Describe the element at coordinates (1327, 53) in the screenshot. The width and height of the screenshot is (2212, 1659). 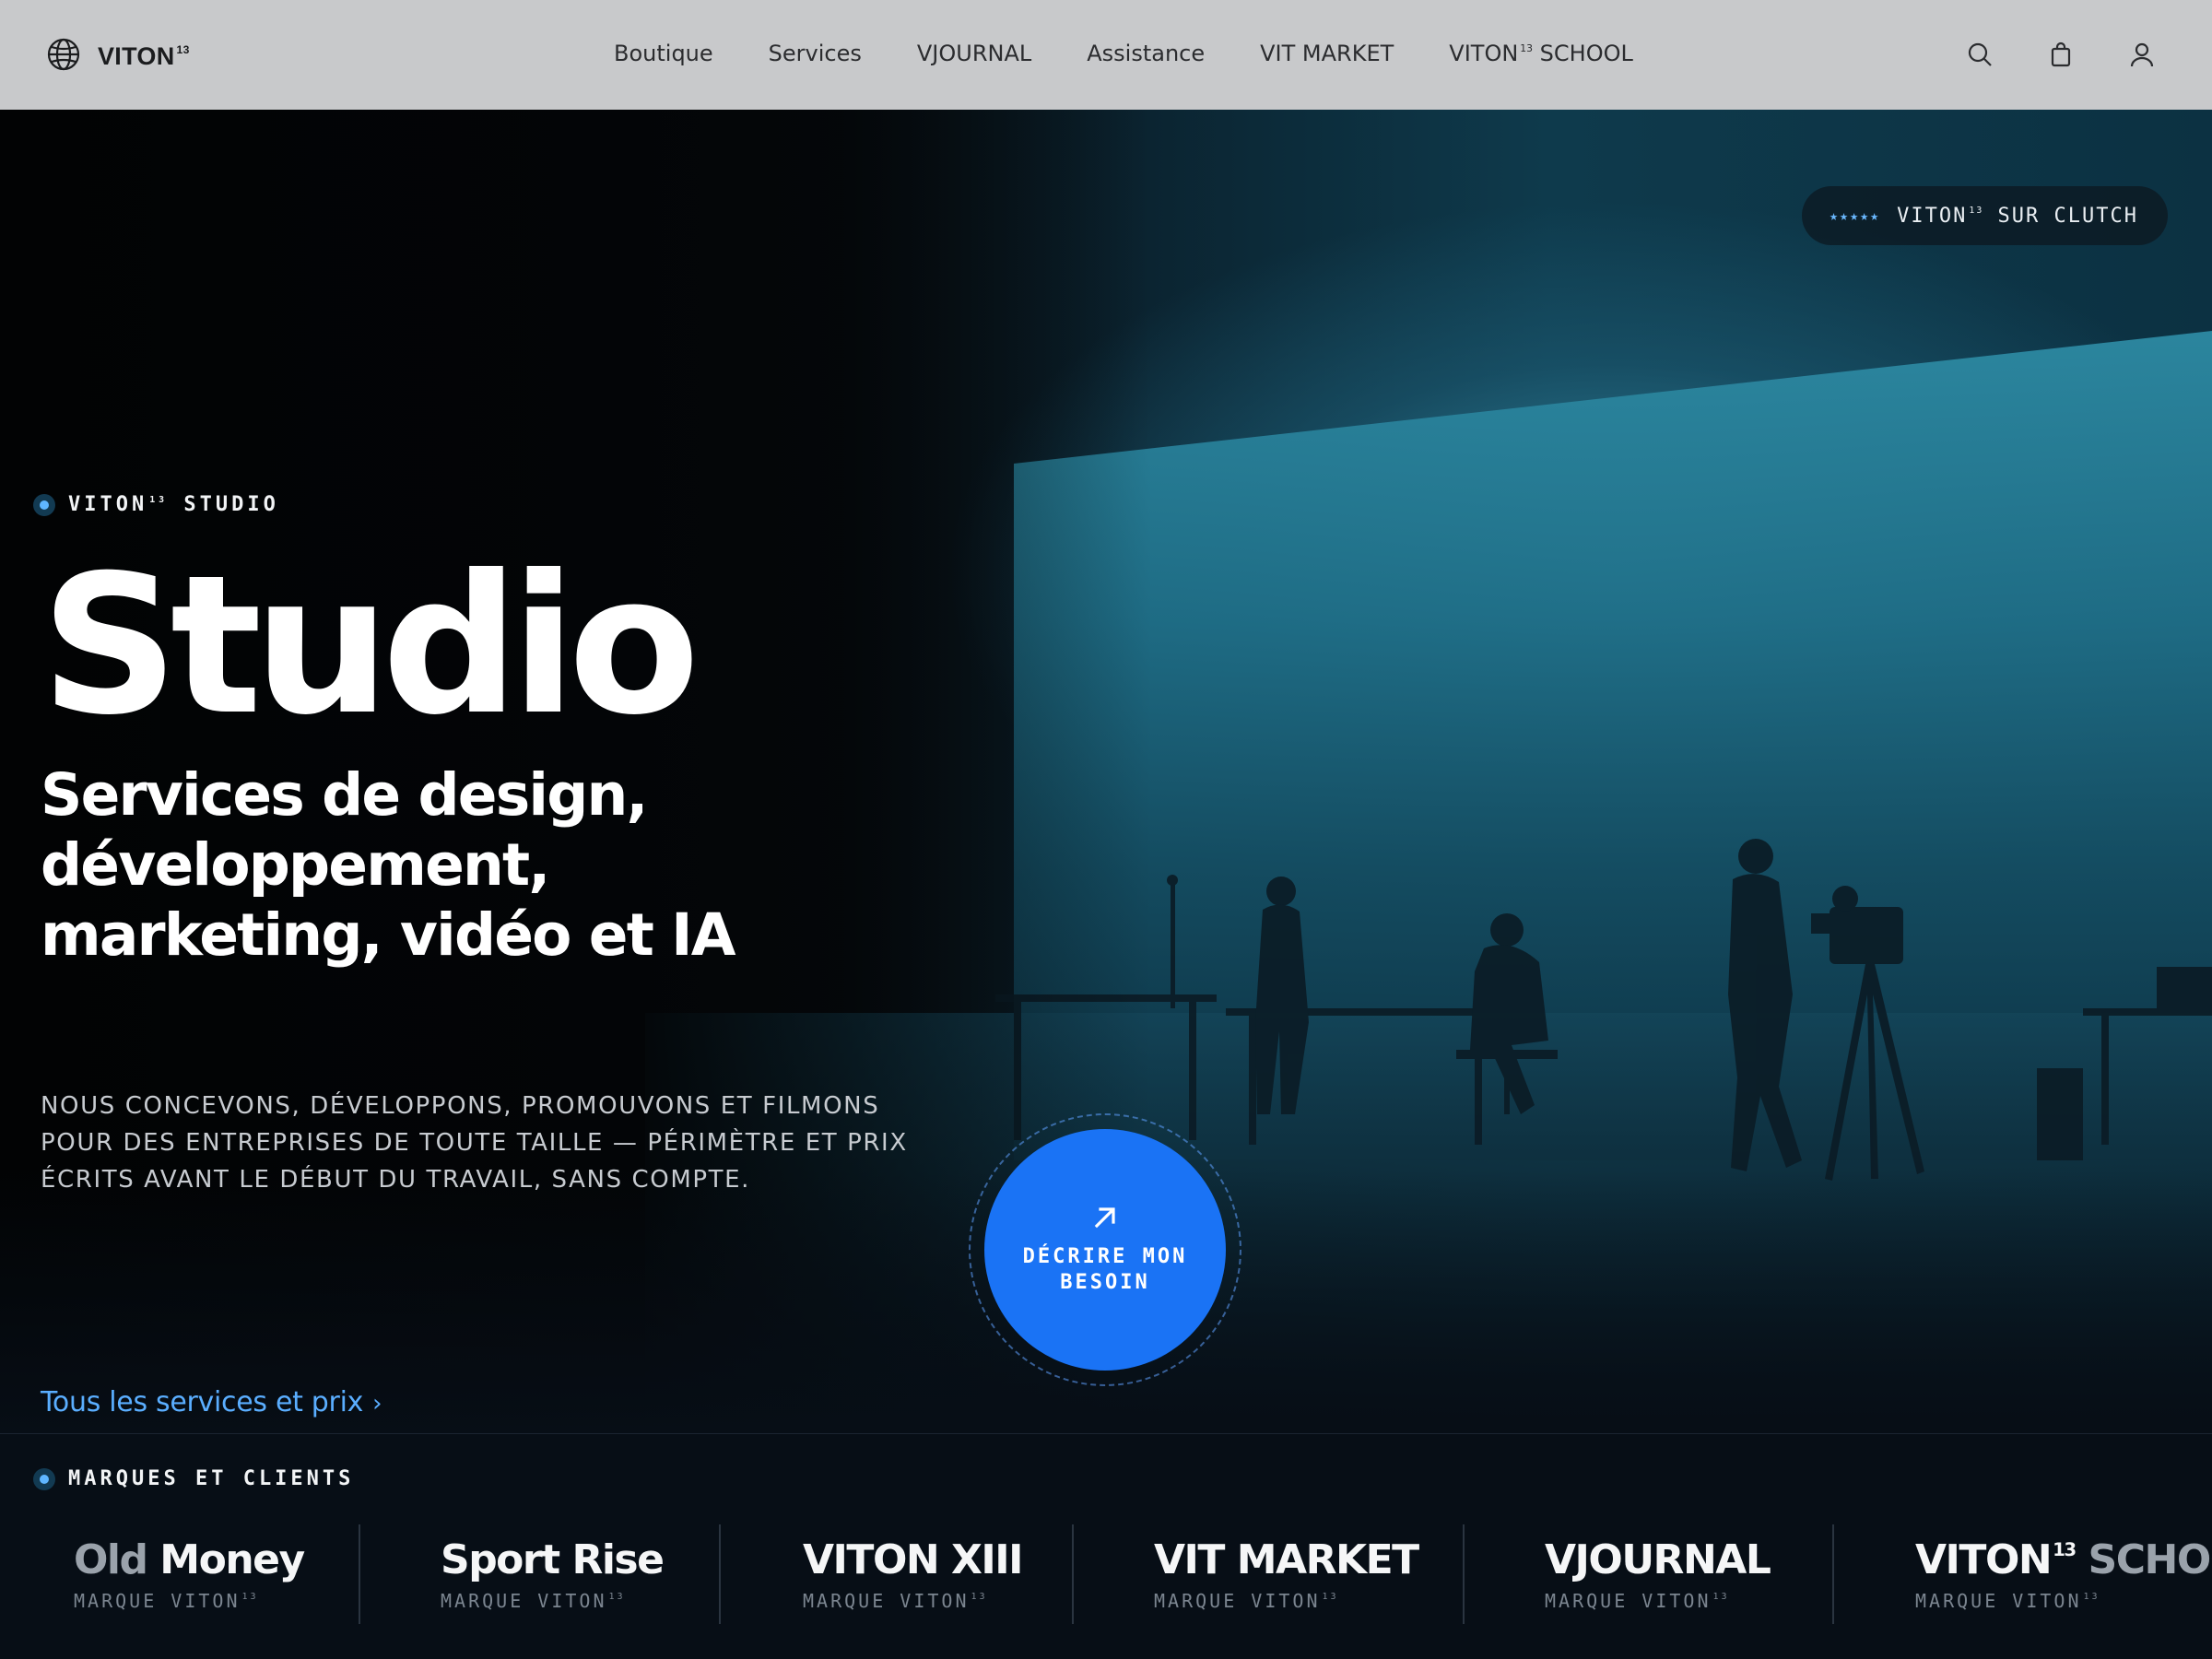
I see `menu-item-vit-market: VIT MARKET` at that location.